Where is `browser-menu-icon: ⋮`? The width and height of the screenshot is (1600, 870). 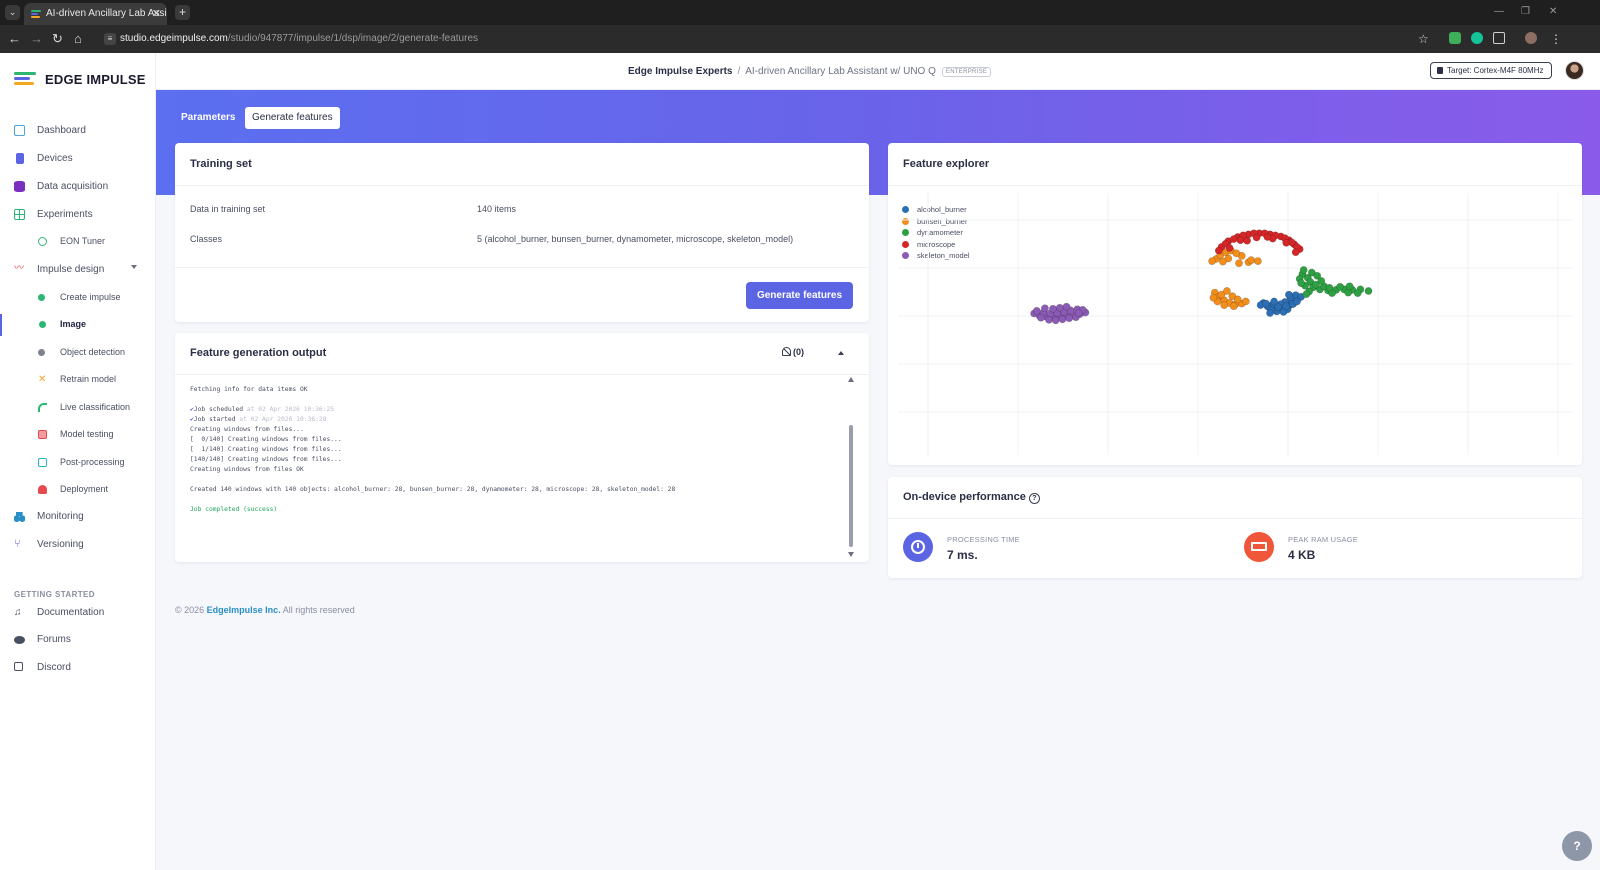 browser-menu-icon: ⋮ is located at coordinates (1556, 39).